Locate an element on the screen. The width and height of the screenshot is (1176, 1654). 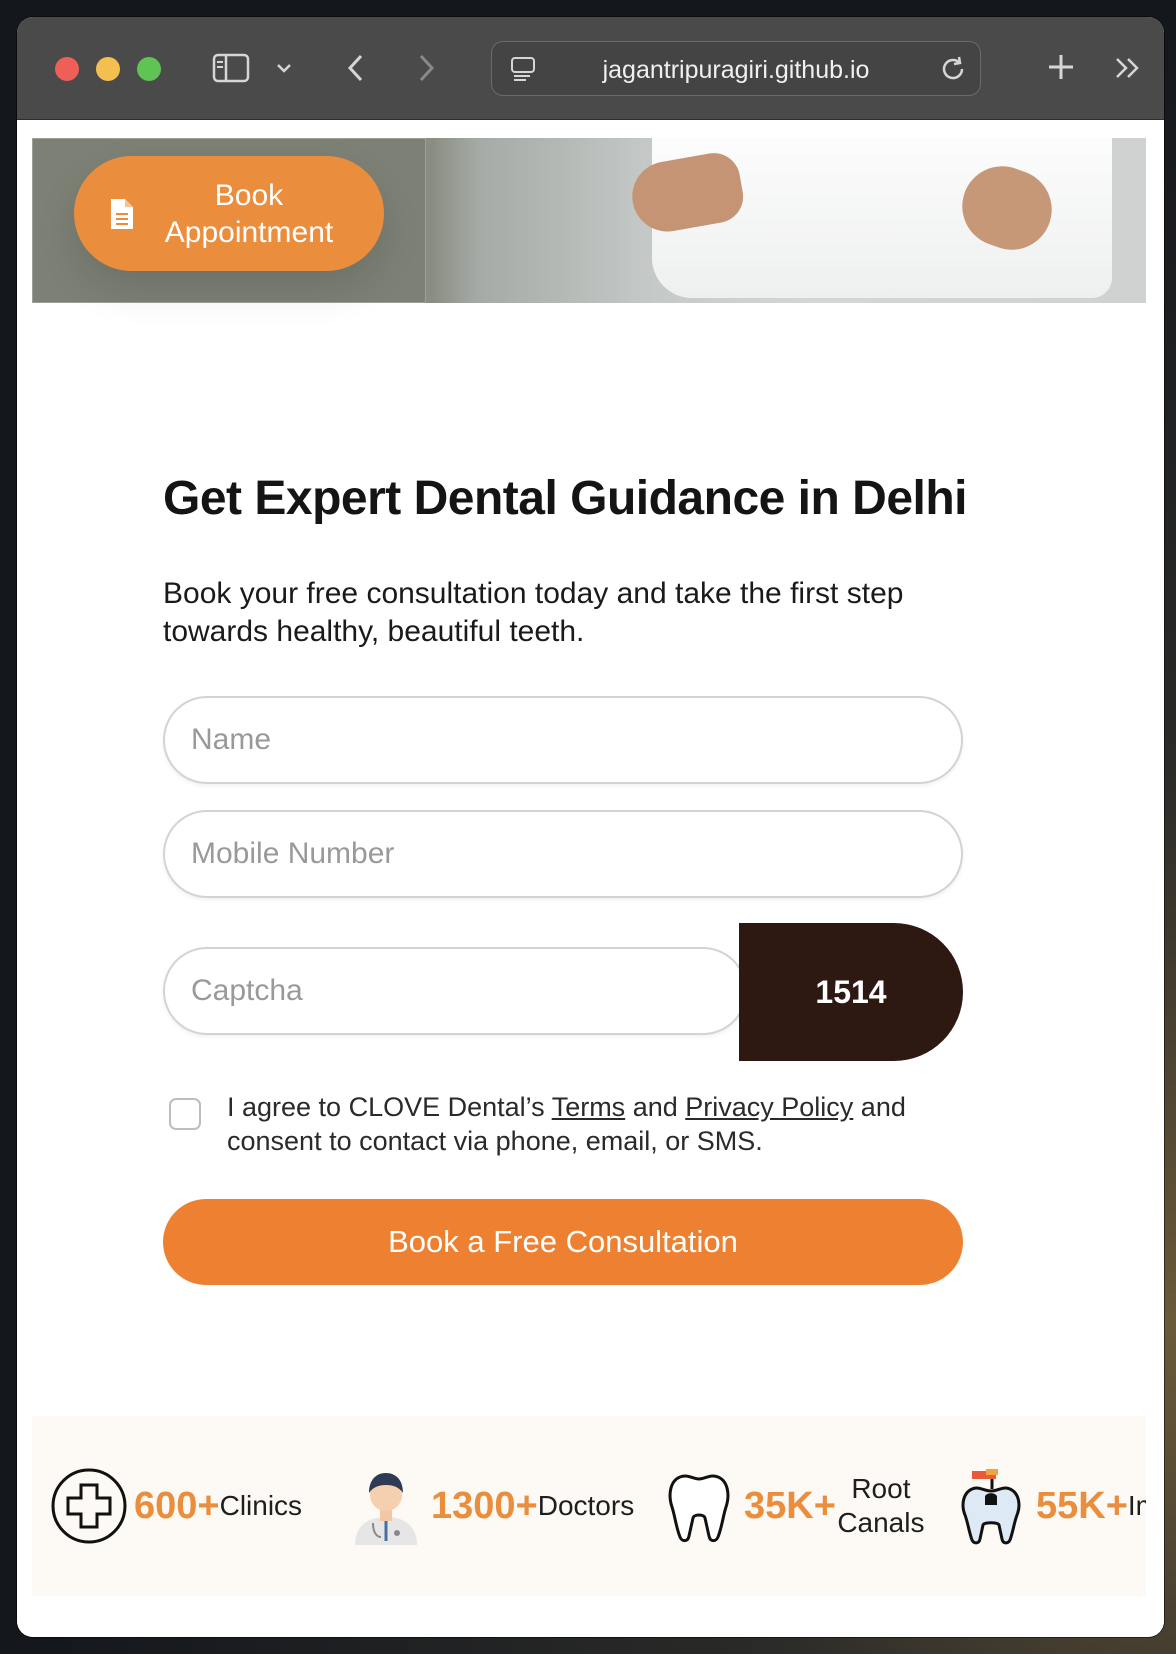
book-appointment-button: Book Appointment is located at coordinates (229, 213).